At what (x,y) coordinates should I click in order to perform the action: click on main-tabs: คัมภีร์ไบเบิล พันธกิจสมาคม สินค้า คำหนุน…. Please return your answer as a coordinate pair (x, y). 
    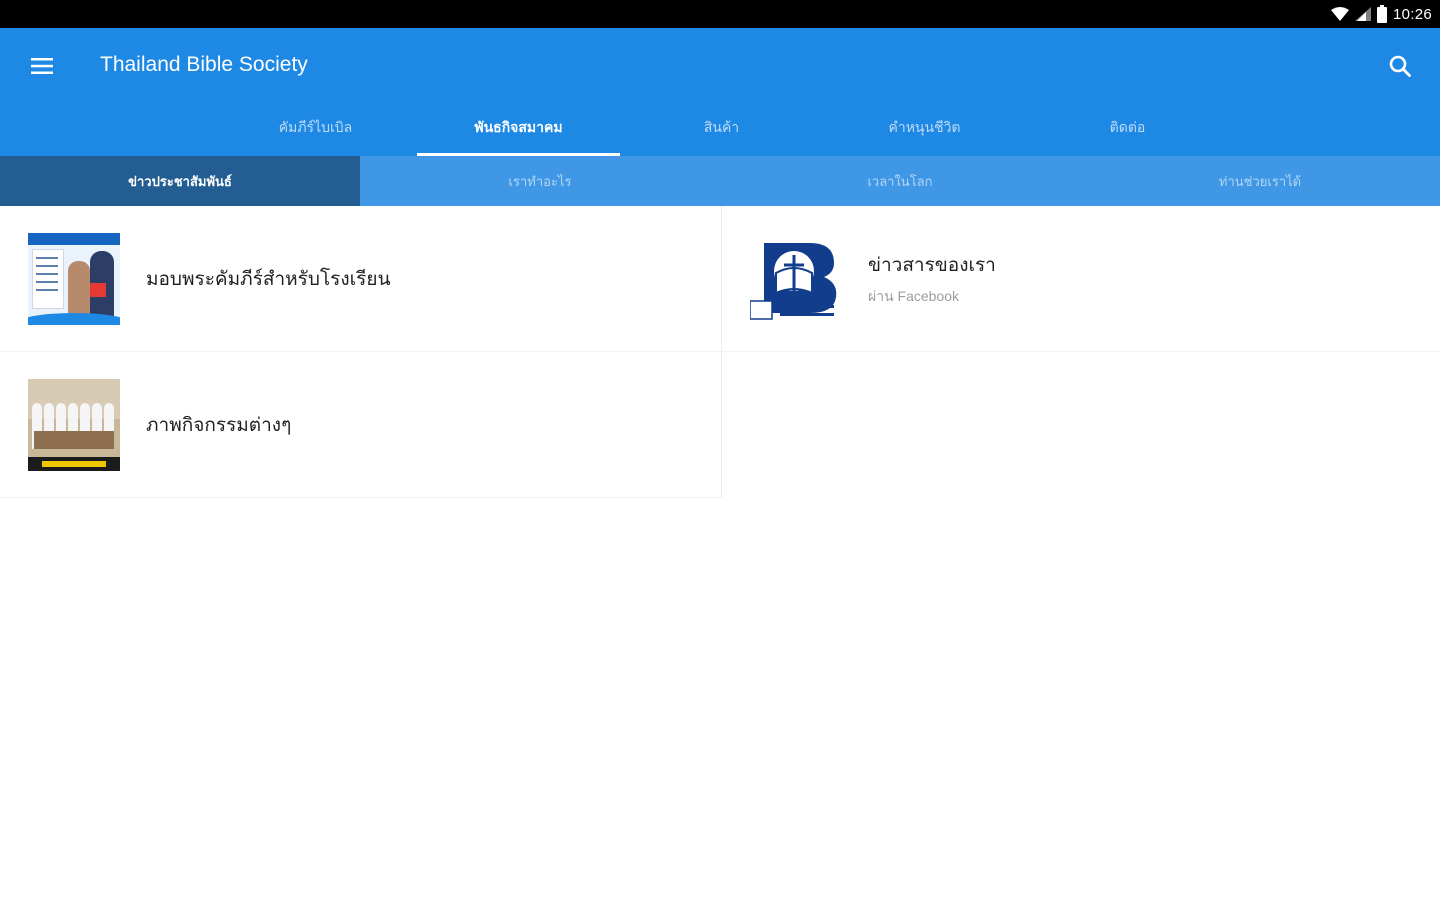
    Looking at the image, I should click on (721, 128).